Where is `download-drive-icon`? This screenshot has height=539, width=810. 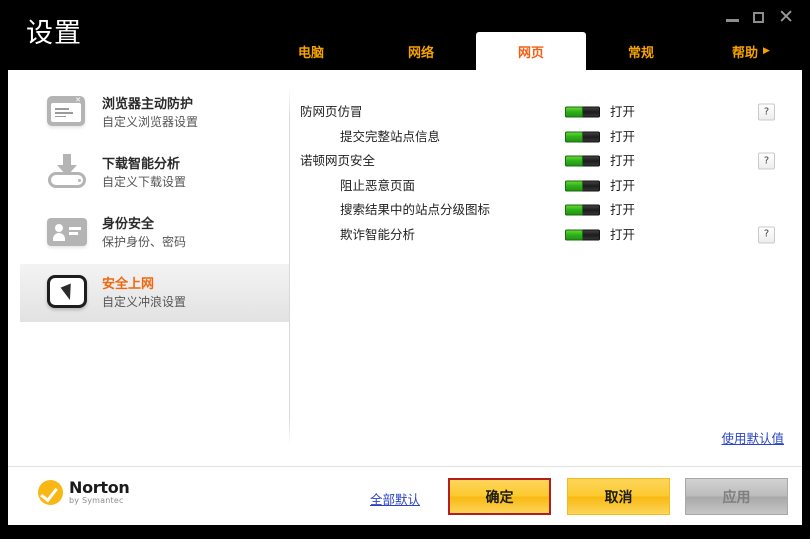 download-drive-icon is located at coordinates (67, 173).